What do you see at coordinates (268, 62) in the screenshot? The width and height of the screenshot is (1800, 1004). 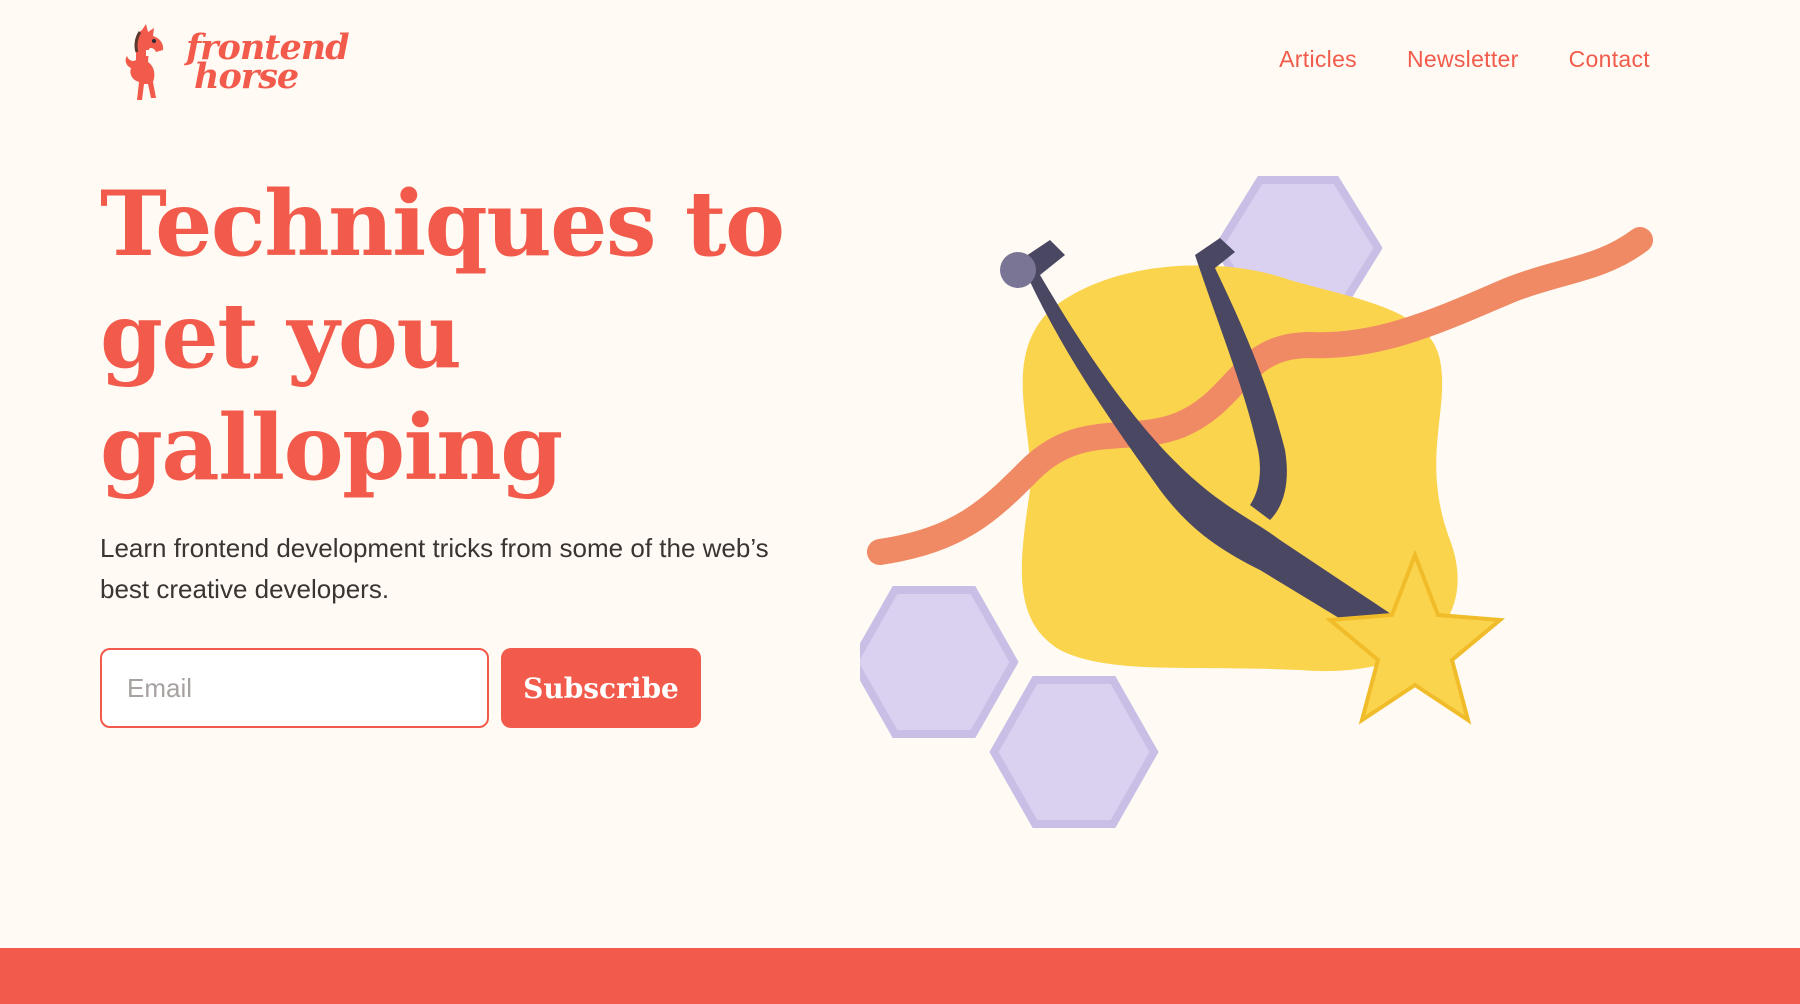 I see `logo-wordmark: frontend horse` at bounding box center [268, 62].